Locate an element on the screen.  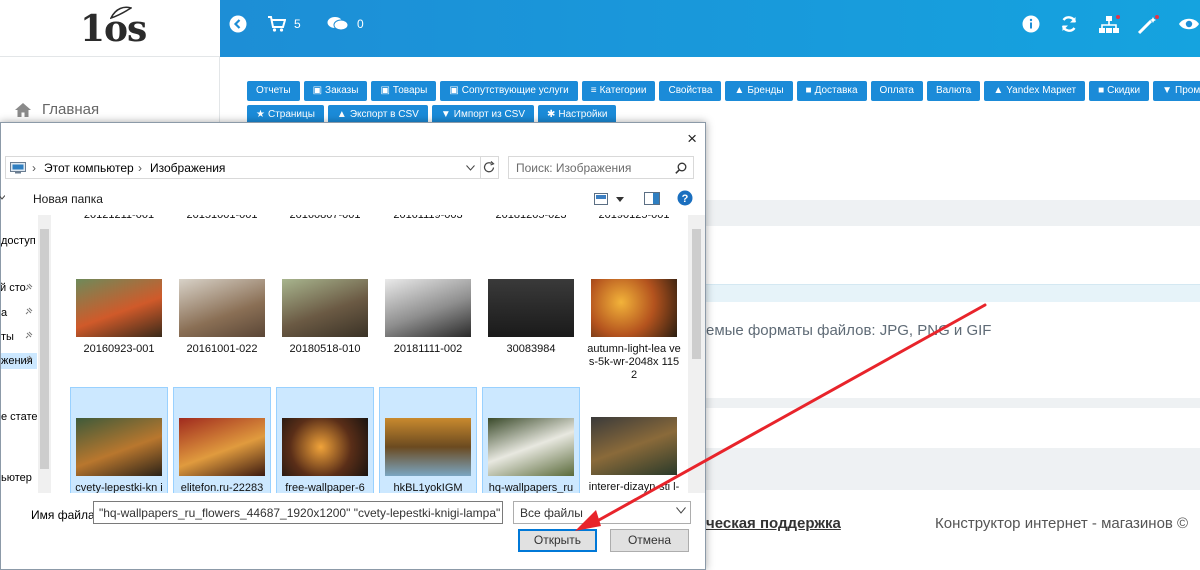
file-list-scrollbar is located at coordinates (696, 354).